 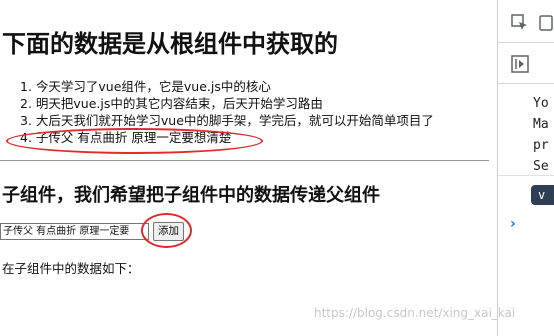 What do you see at coordinates (541, 166) in the screenshot?
I see `console-line: Se` at bounding box center [541, 166].